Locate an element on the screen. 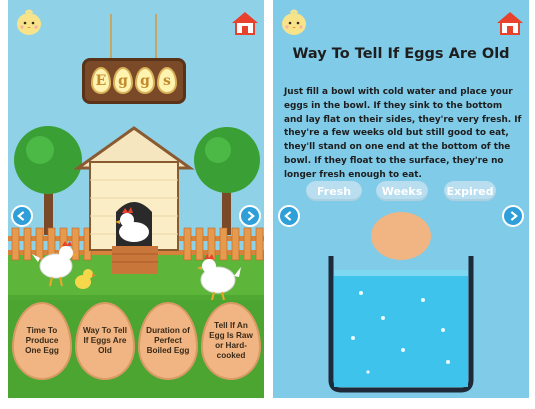 This screenshot has height=409, width=535. sign-letter: E is located at coordinates (101, 80).